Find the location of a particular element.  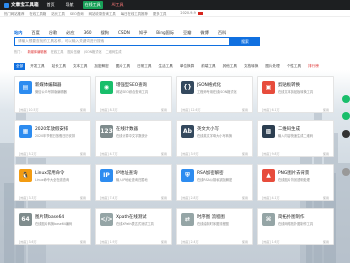

category-tab: 站长工具 is located at coordinates (59, 66).